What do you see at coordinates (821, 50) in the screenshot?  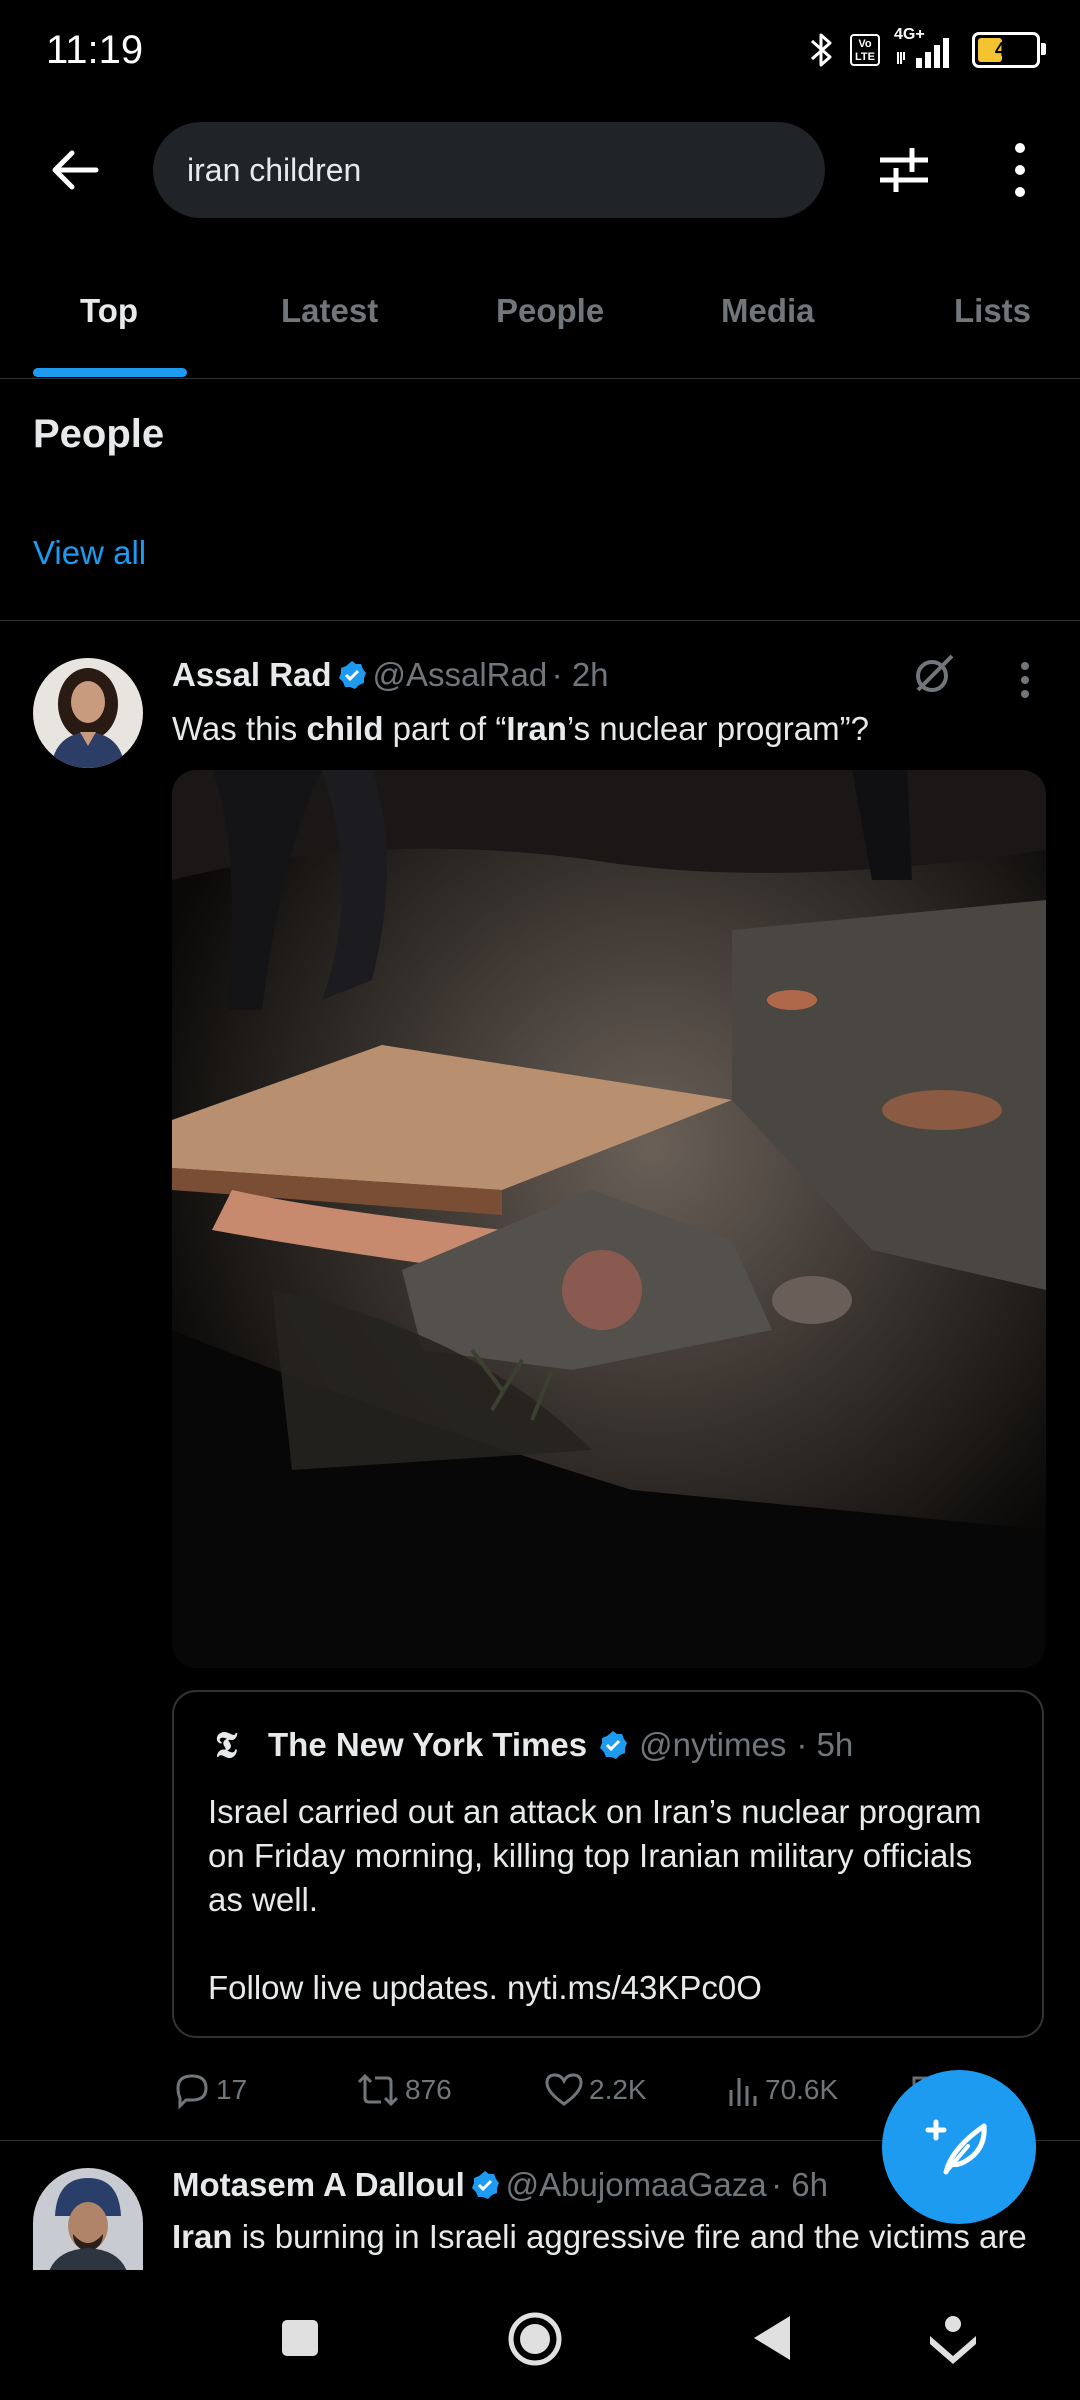 I see `bluetooth-icon` at bounding box center [821, 50].